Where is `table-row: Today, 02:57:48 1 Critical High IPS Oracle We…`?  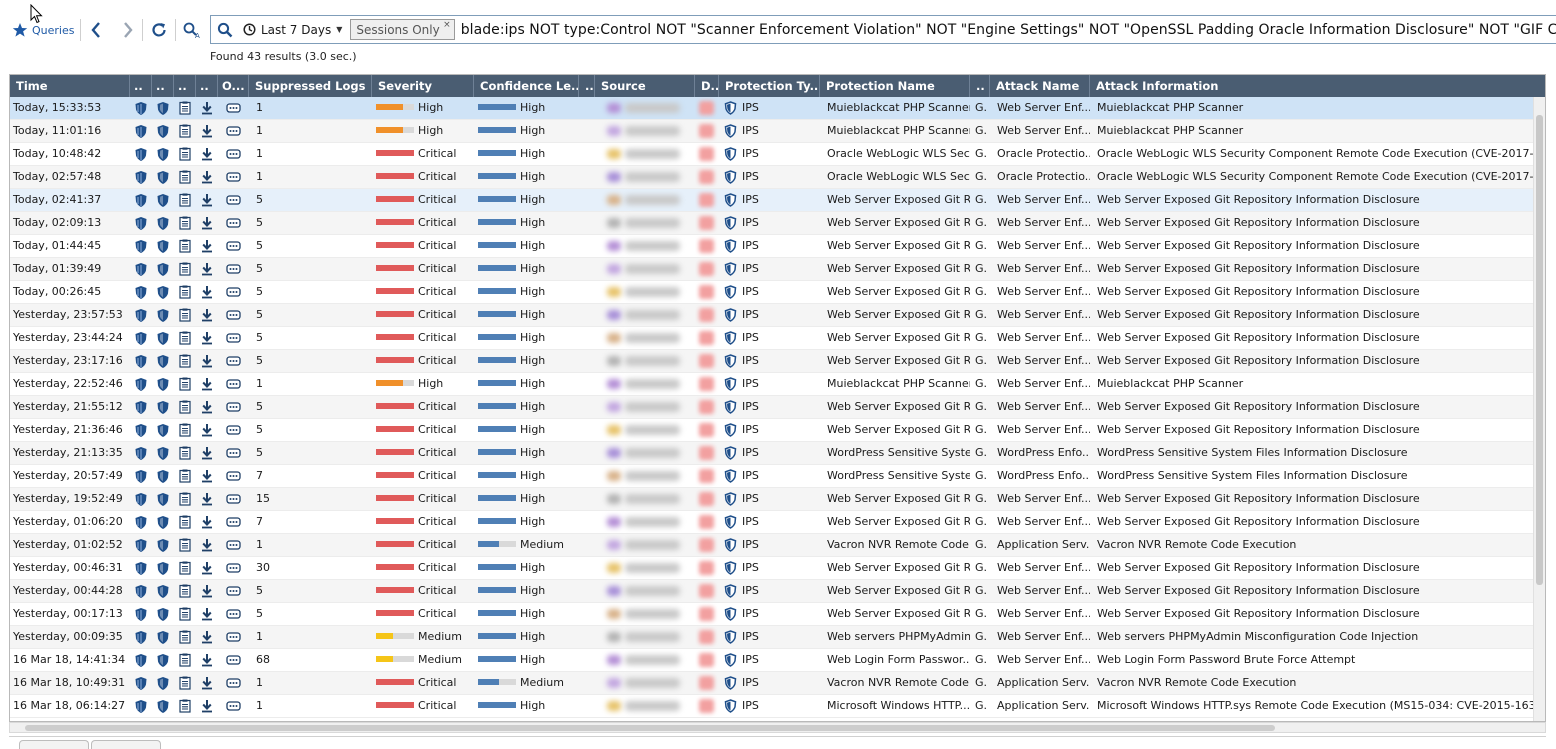
table-row: Today, 02:57:48 1 Critical High IPS Oracle We… is located at coordinates (777, 177).